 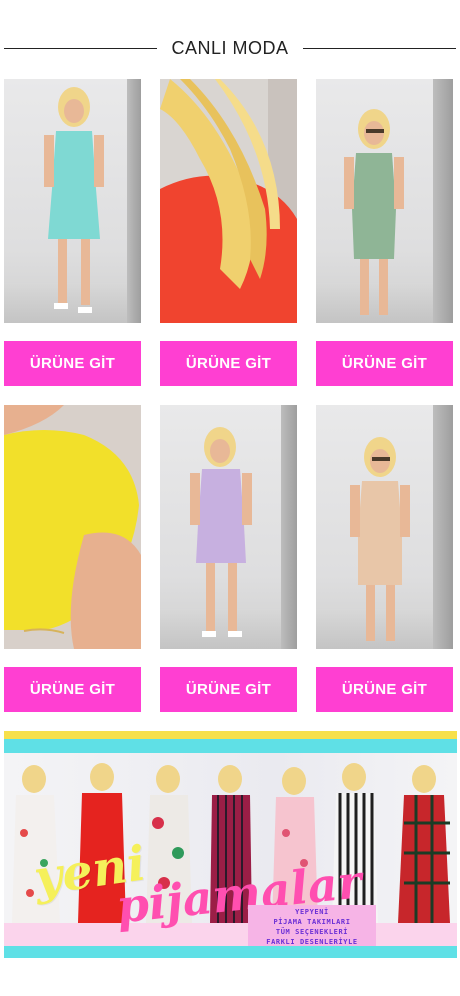 I want to click on promo-line: FARKLI DESENLERİYLE, so click(x=312, y=942).